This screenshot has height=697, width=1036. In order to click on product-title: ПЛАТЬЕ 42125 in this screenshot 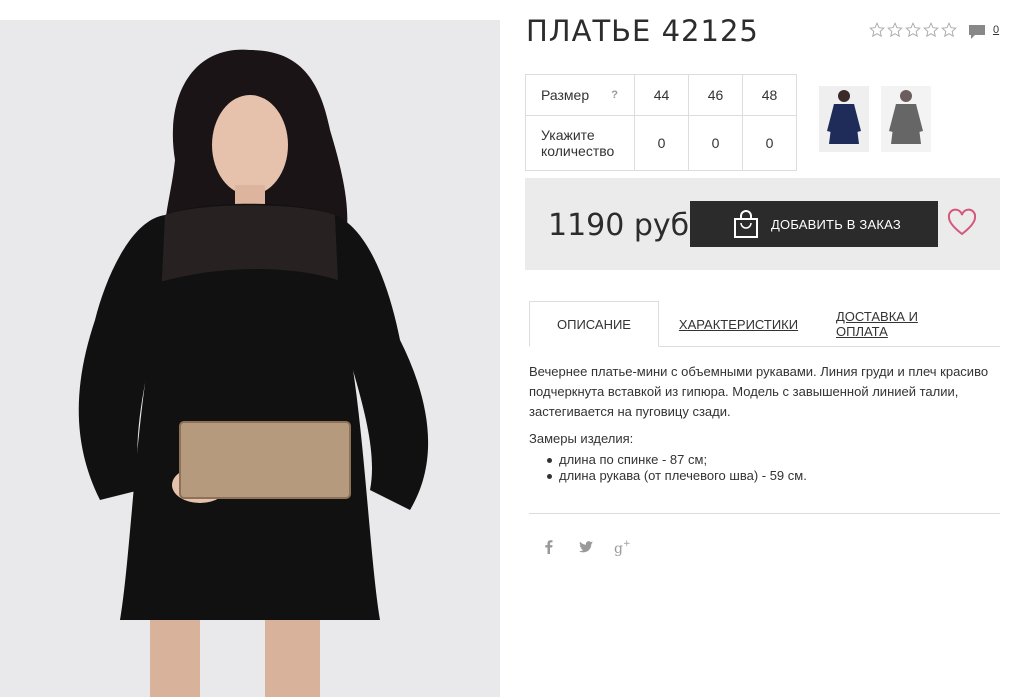, I will do `click(642, 31)`.